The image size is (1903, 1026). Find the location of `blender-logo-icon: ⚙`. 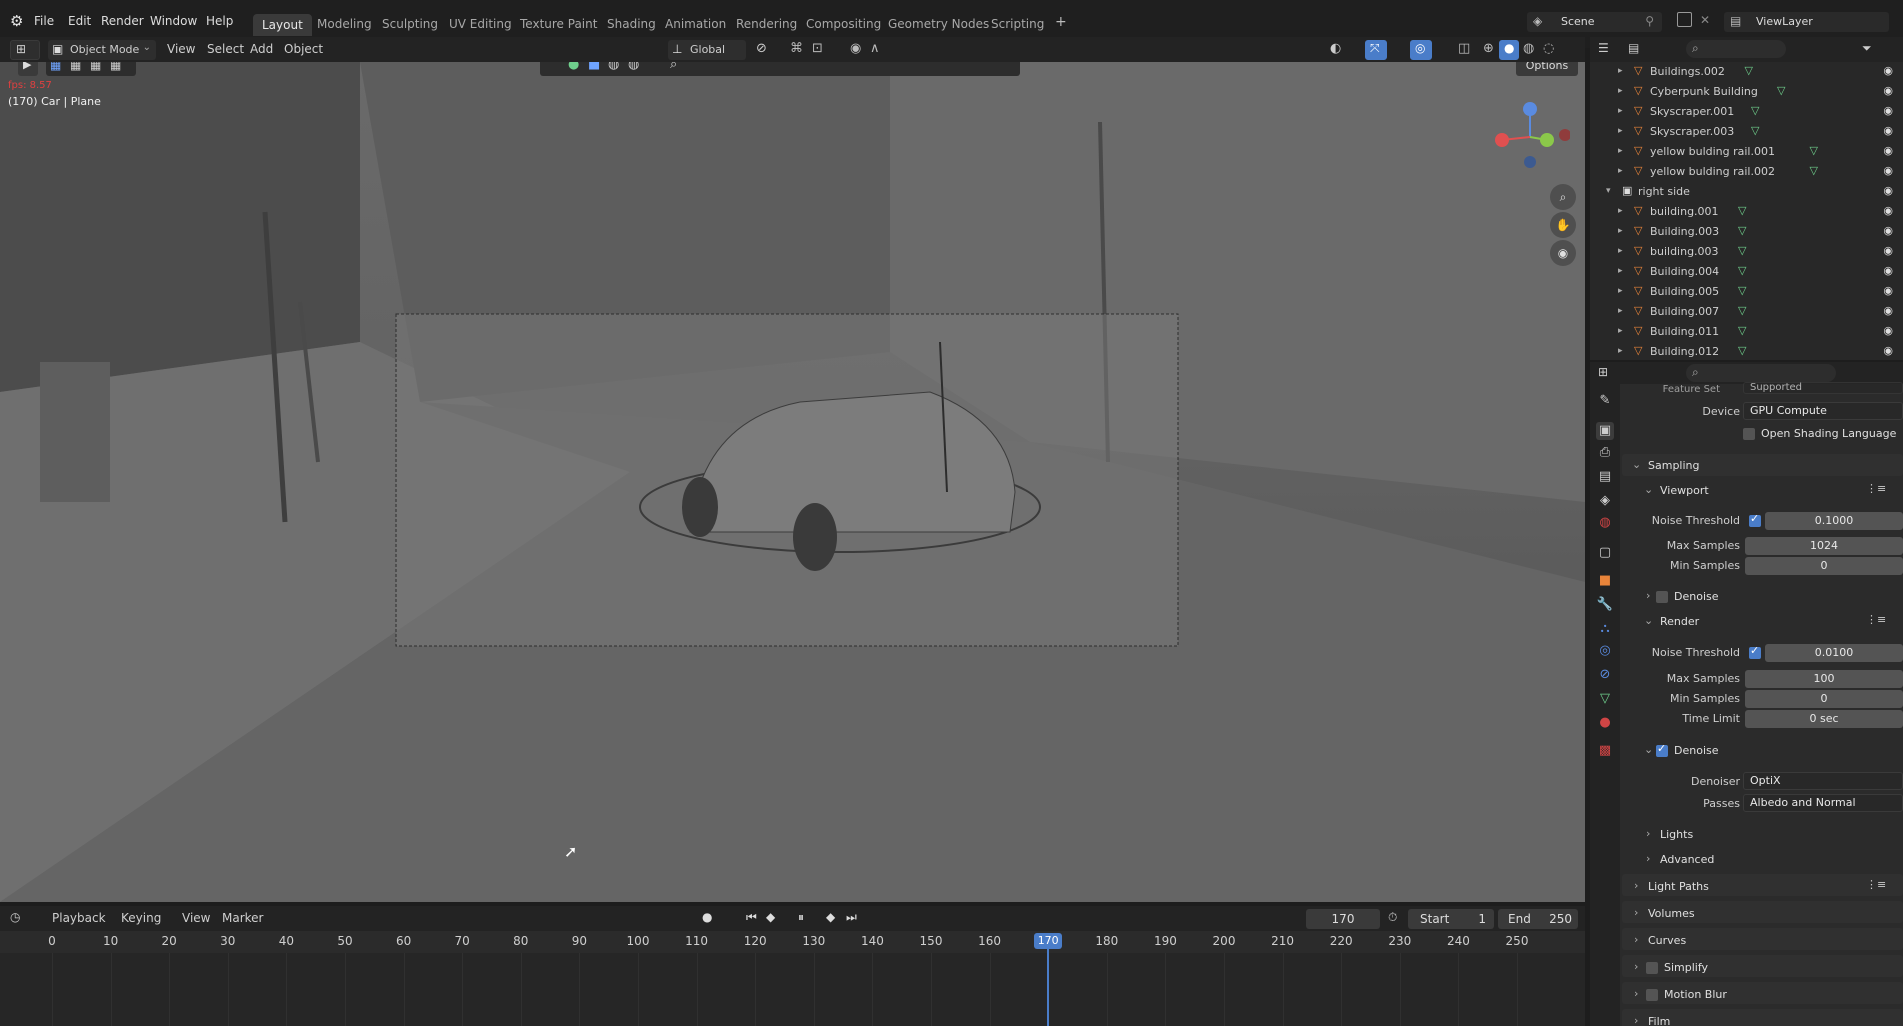

blender-logo-icon: ⚙ is located at coordinates (16, 21).